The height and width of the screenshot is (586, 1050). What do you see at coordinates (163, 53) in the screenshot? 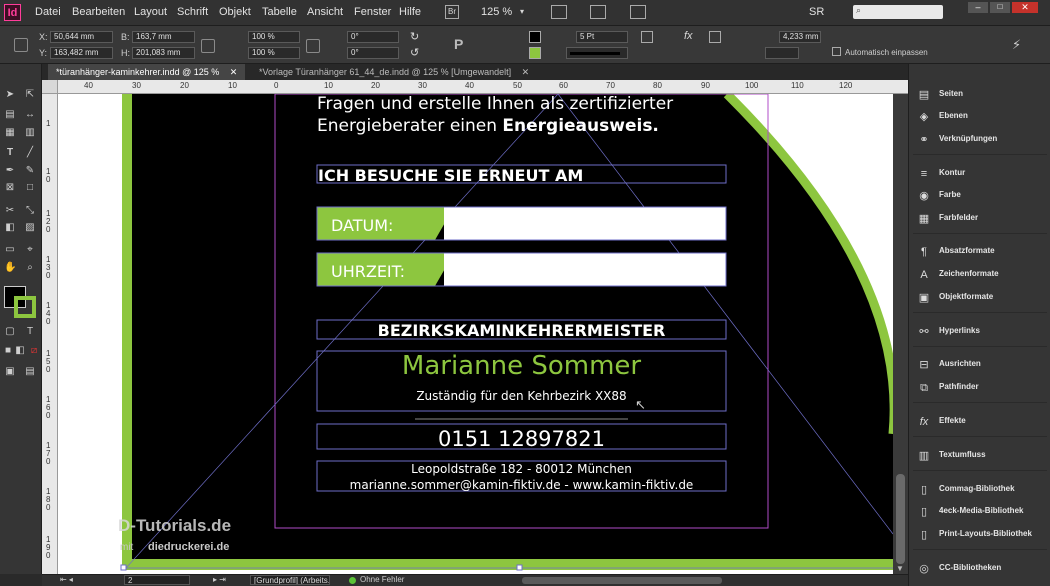
I see `height-field: 201,083 mm` at bounding box center [163, 53].